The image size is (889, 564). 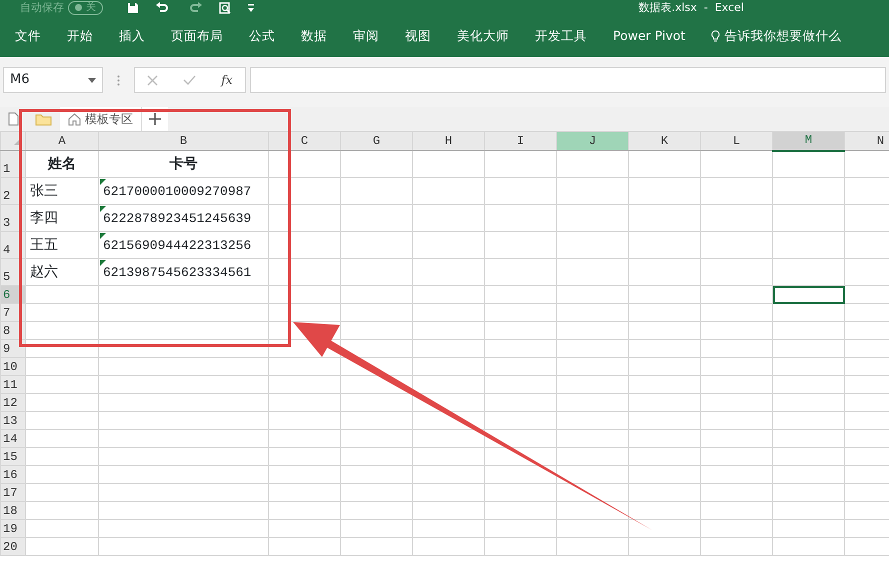 What do you see at coordinates (251, 7) in the screenshot?
I see `customize-icon` at bounding box center [251, 7].